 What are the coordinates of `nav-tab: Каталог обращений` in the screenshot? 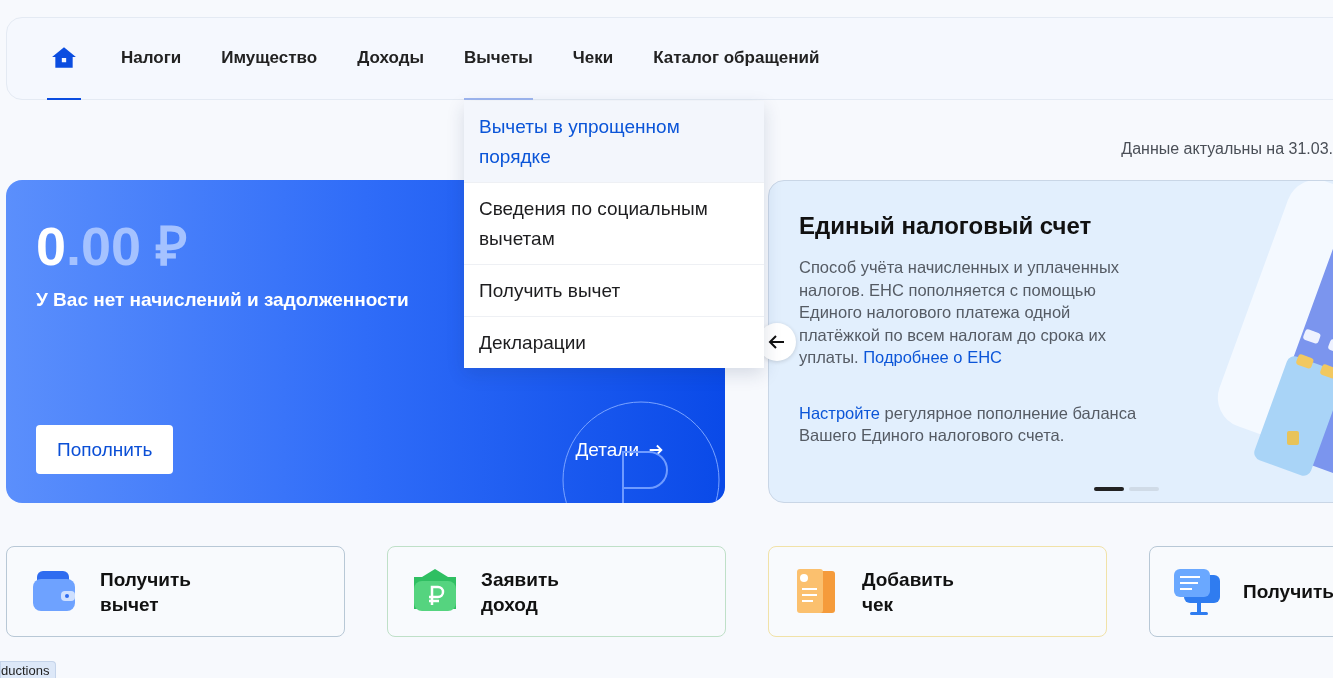 It's located at (736, 59).